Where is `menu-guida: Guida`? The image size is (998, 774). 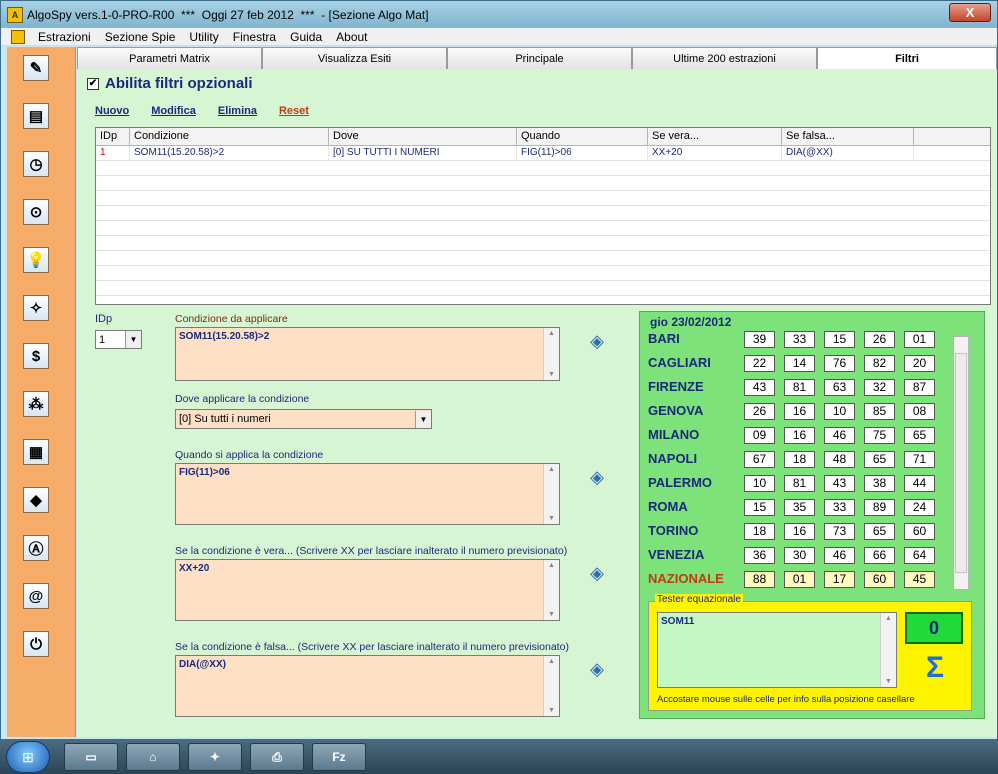 menu-guida: Guida is located at coordinates (306, 37).